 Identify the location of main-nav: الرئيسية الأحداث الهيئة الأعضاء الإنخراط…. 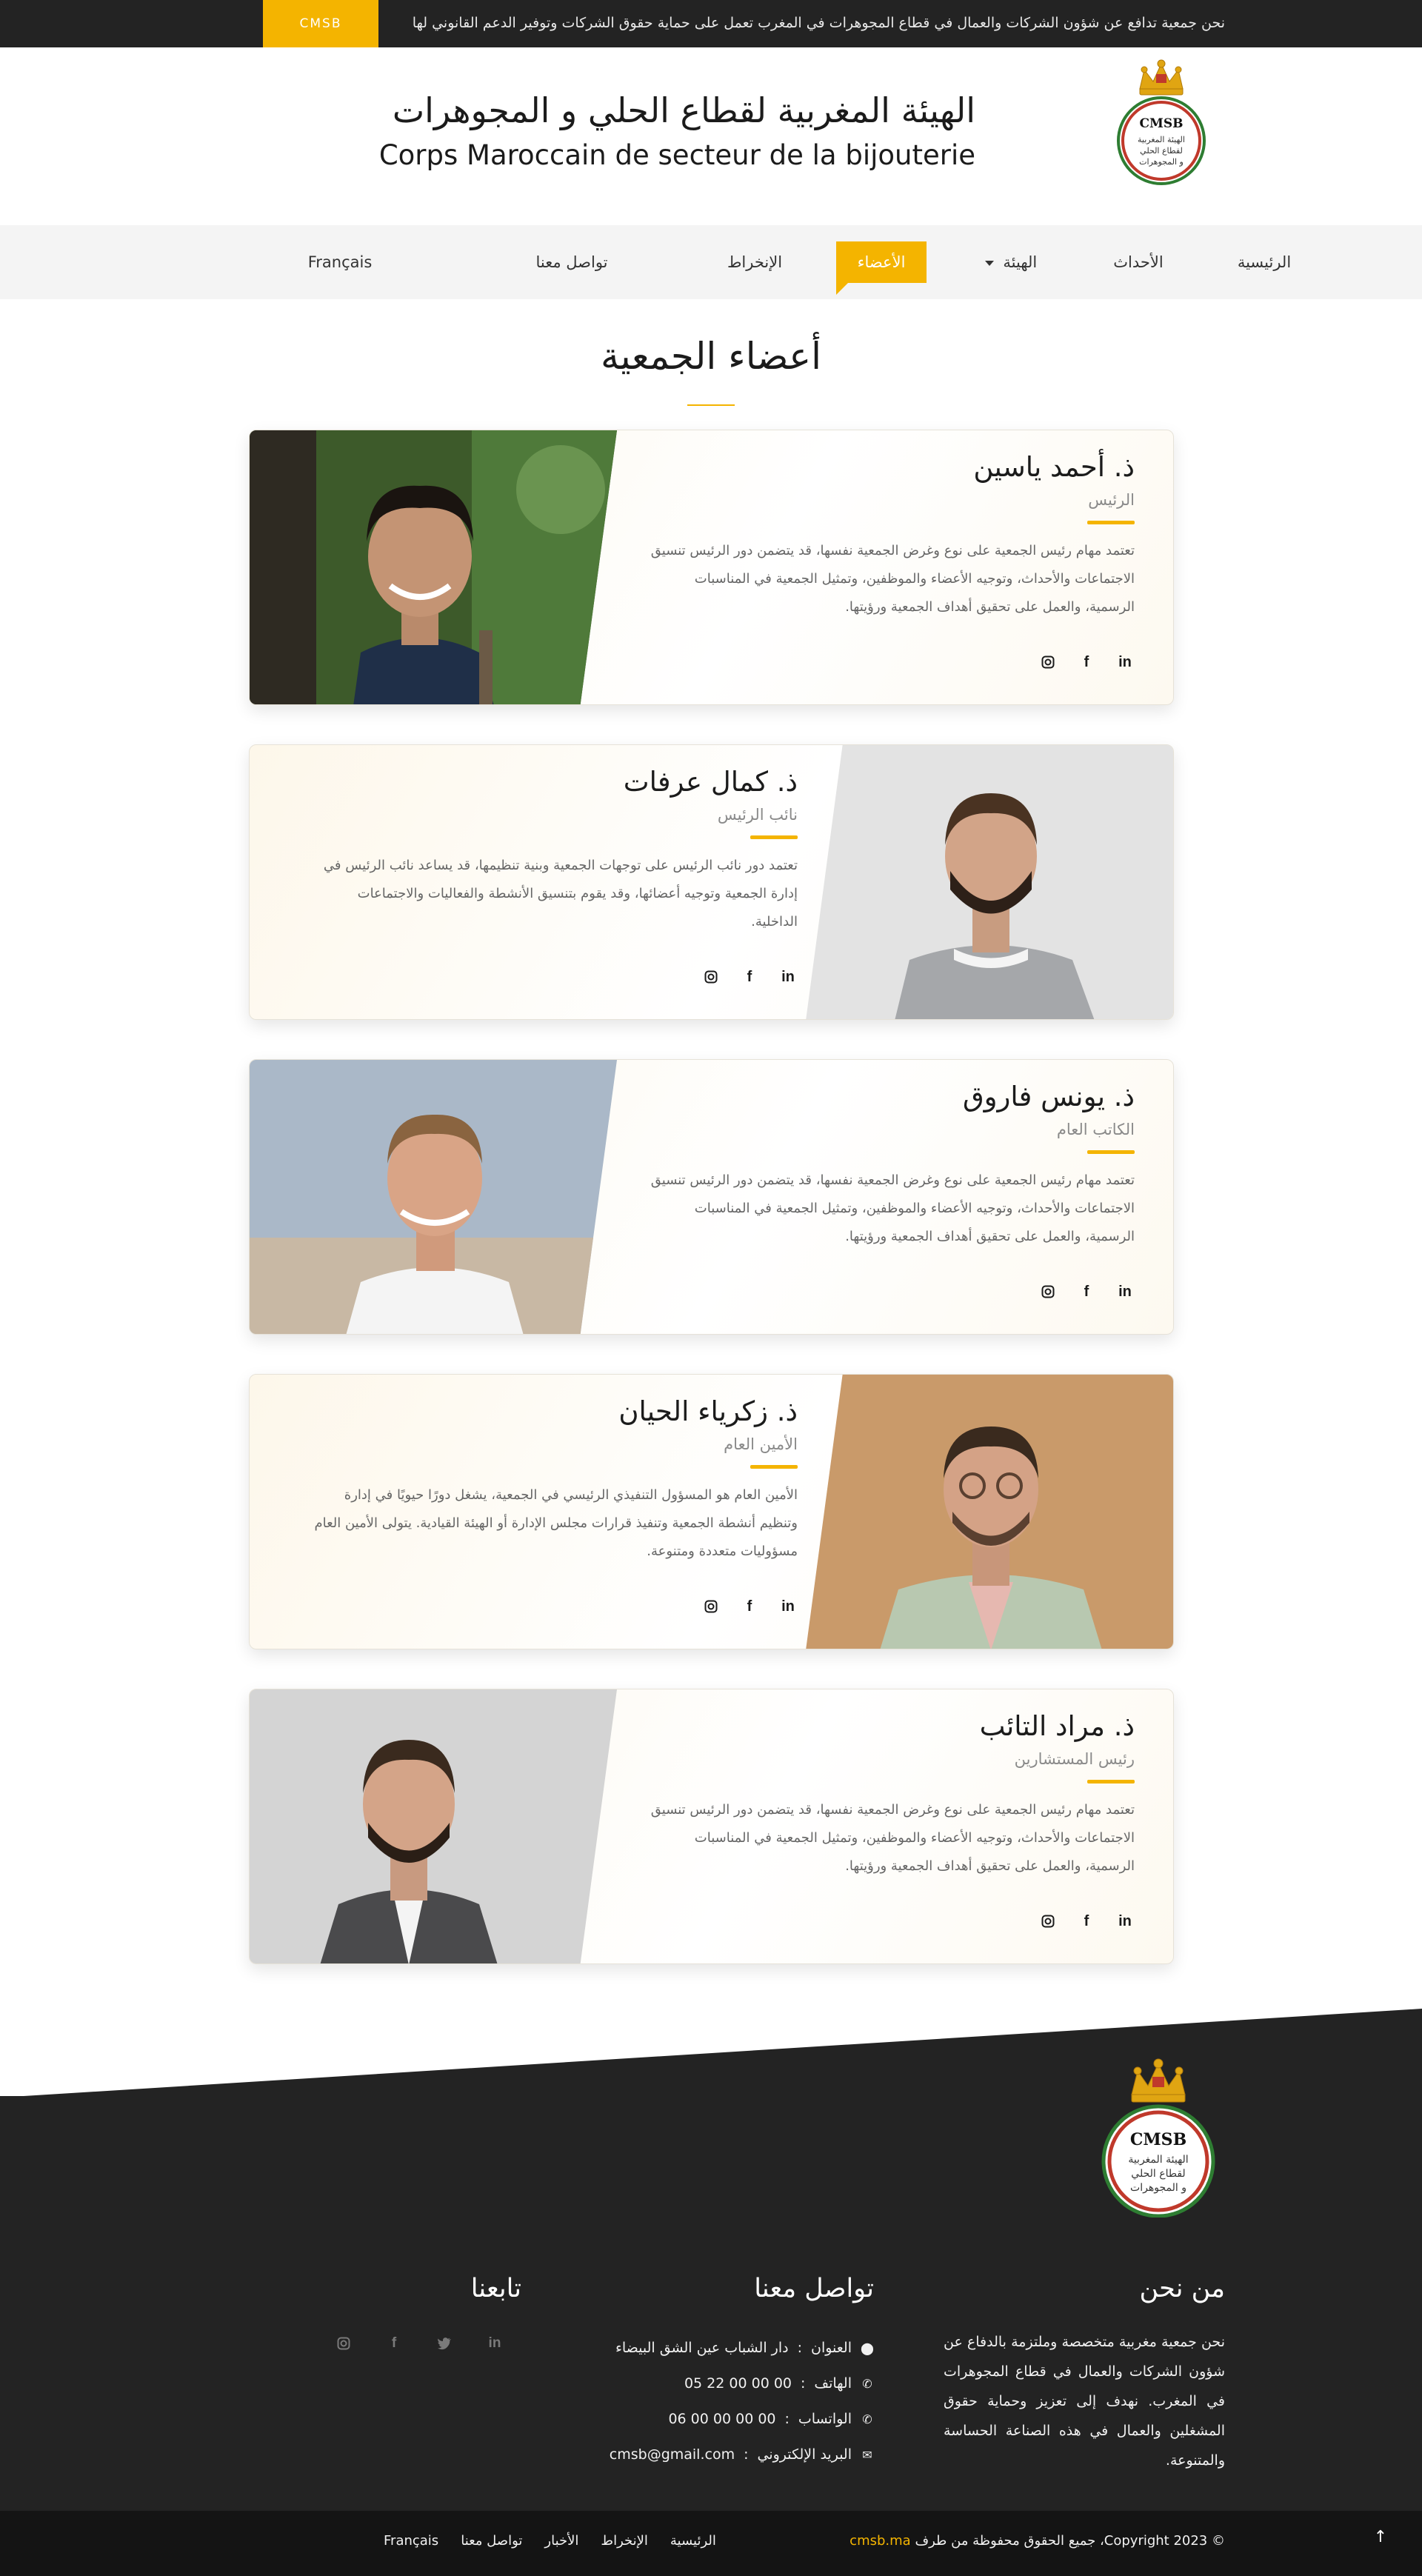
(711, 262).